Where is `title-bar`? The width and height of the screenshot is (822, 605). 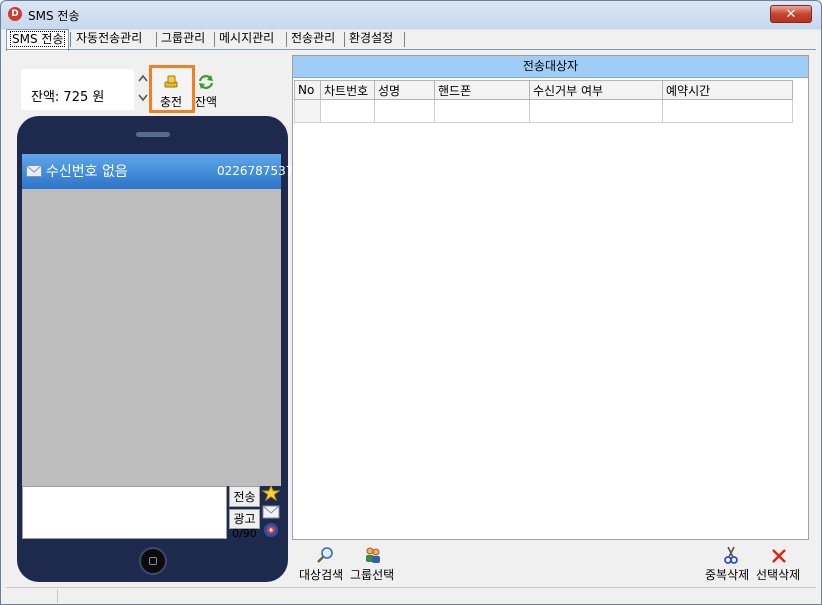
title-bar is located at coordinates (411, 15).